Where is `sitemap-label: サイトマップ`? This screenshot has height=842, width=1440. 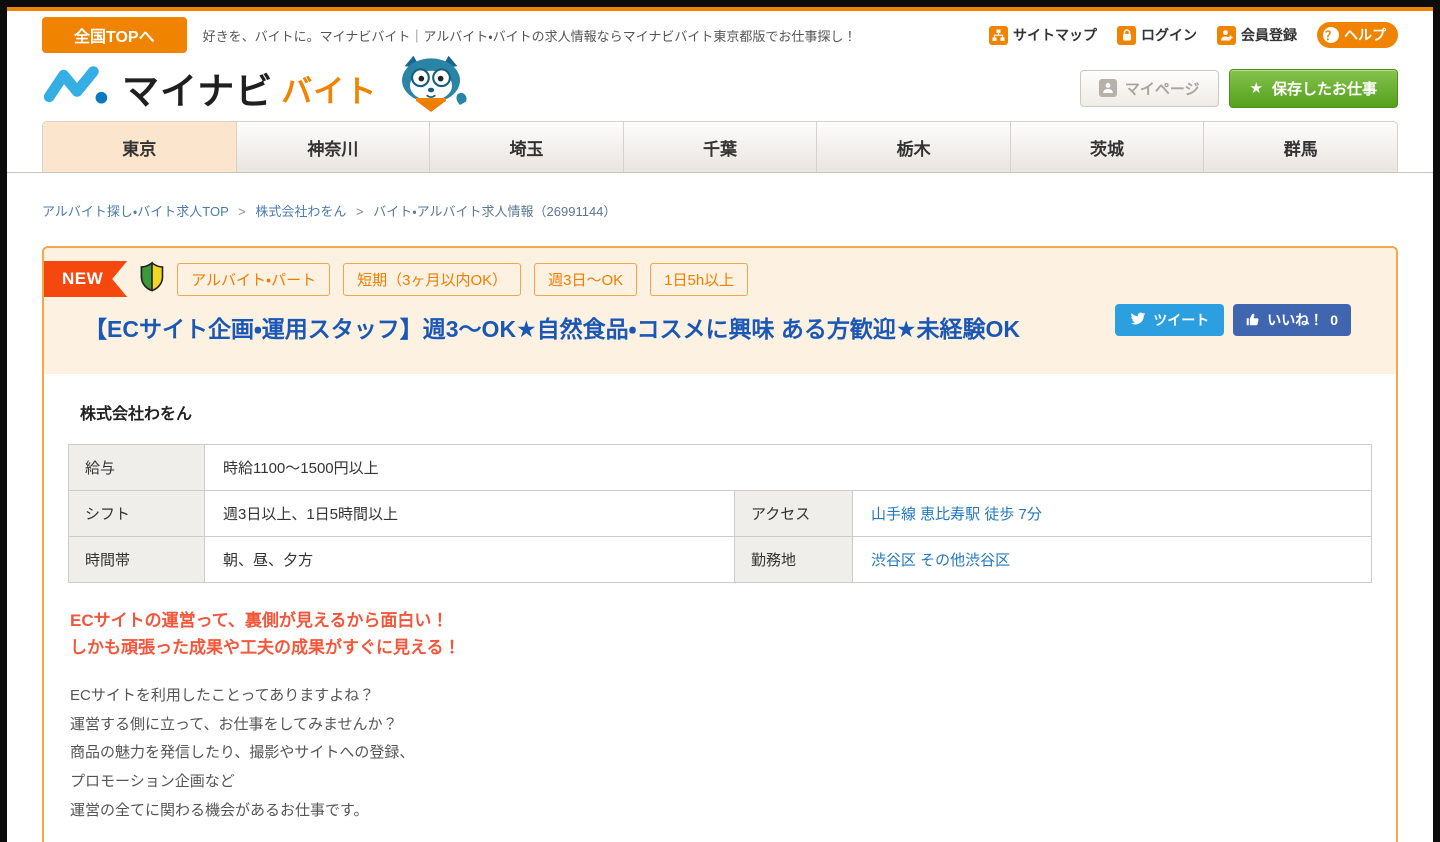
sitemap-label: サイトマップ is located at coordinates (1055, 35).